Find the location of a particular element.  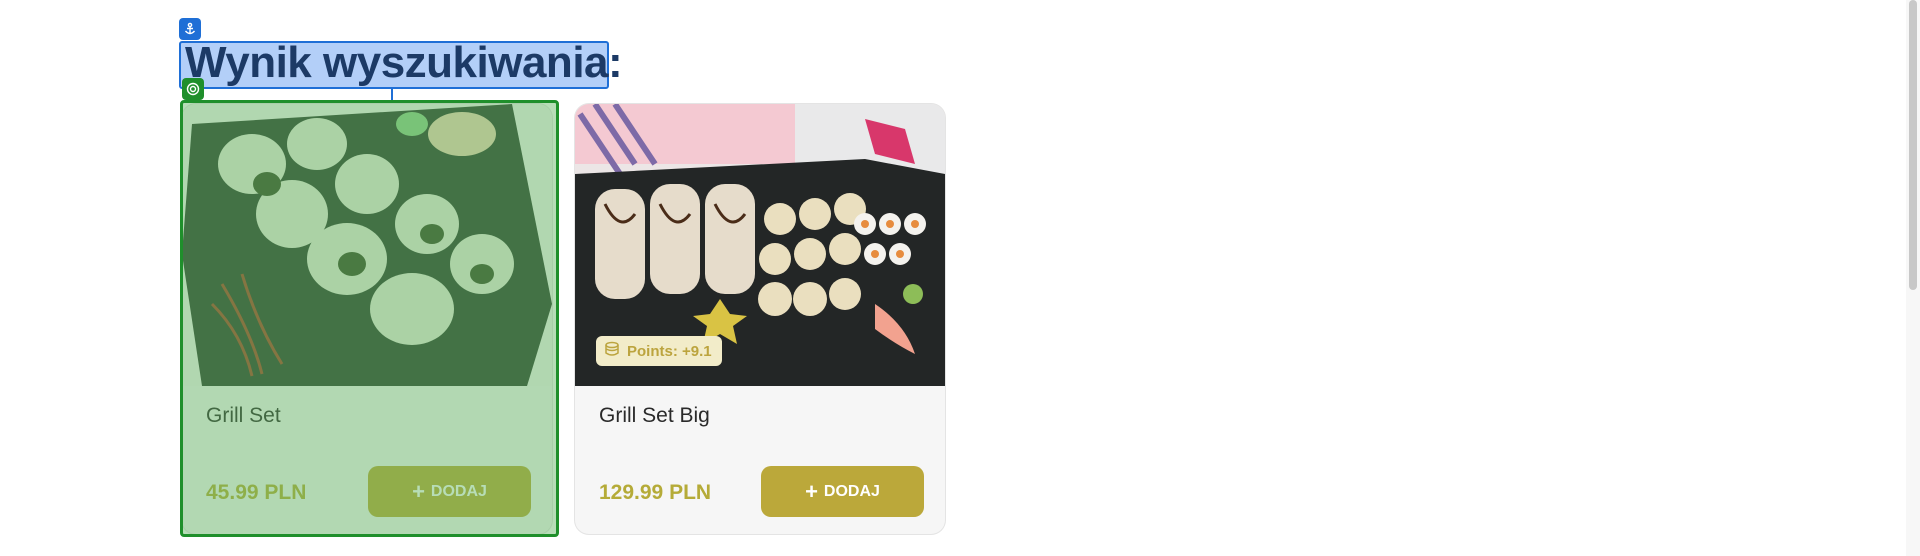

product-price: 129.99 PLN is located at coordinates (655, 492).